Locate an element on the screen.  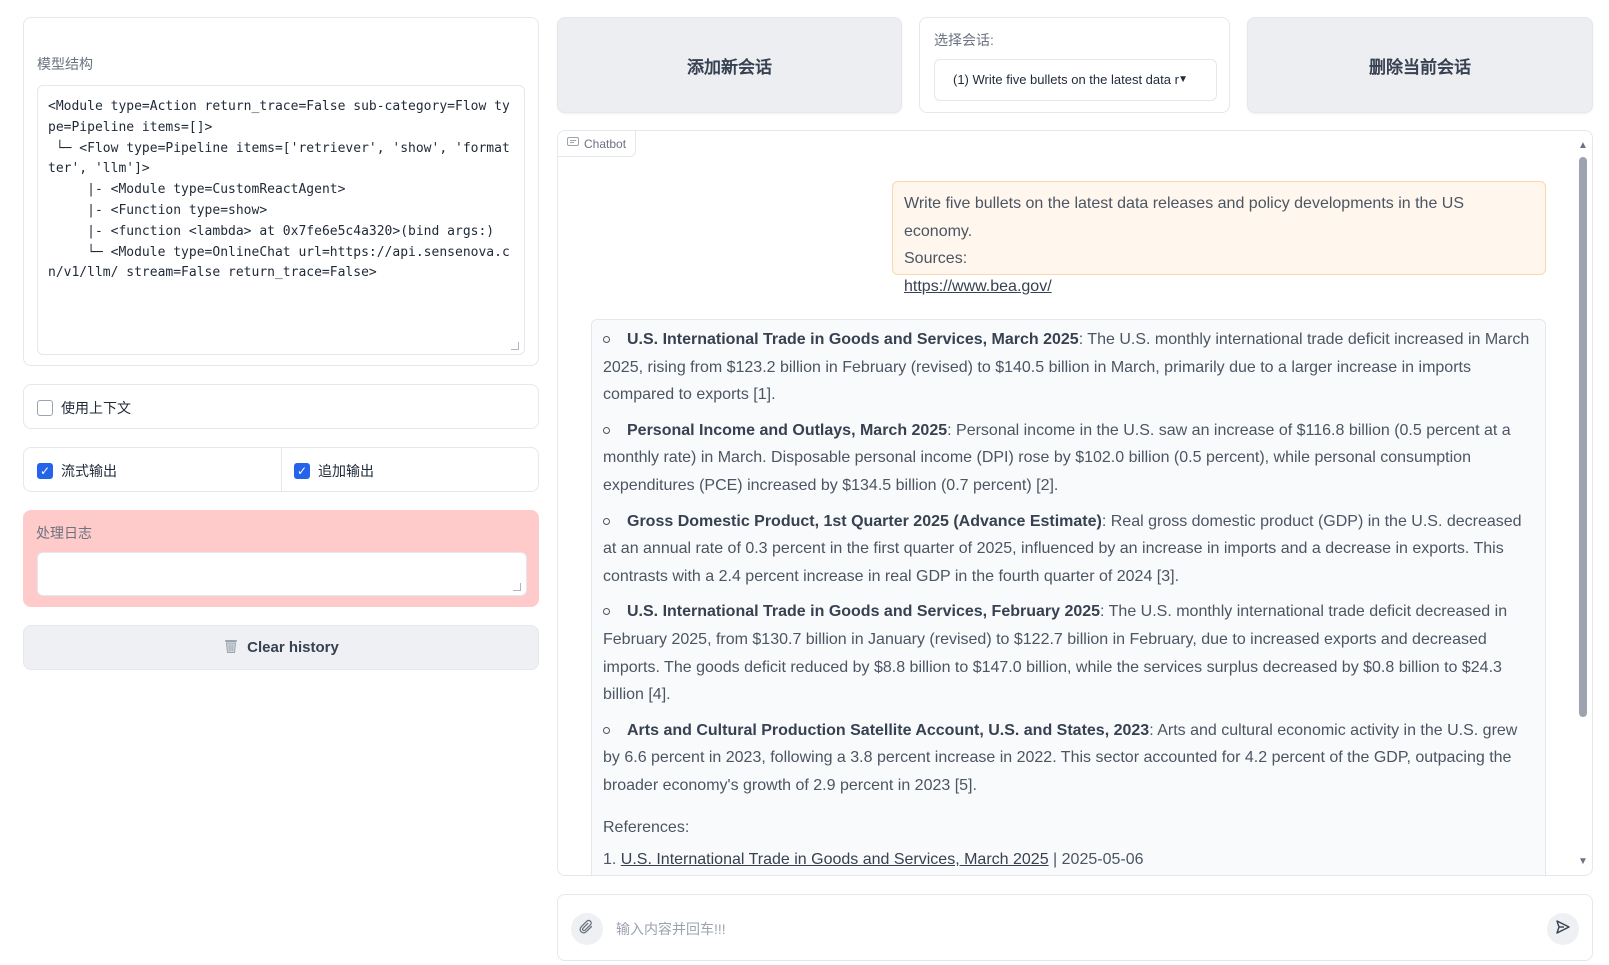
send-arrow-icon is located at coordinates (1563, 929).